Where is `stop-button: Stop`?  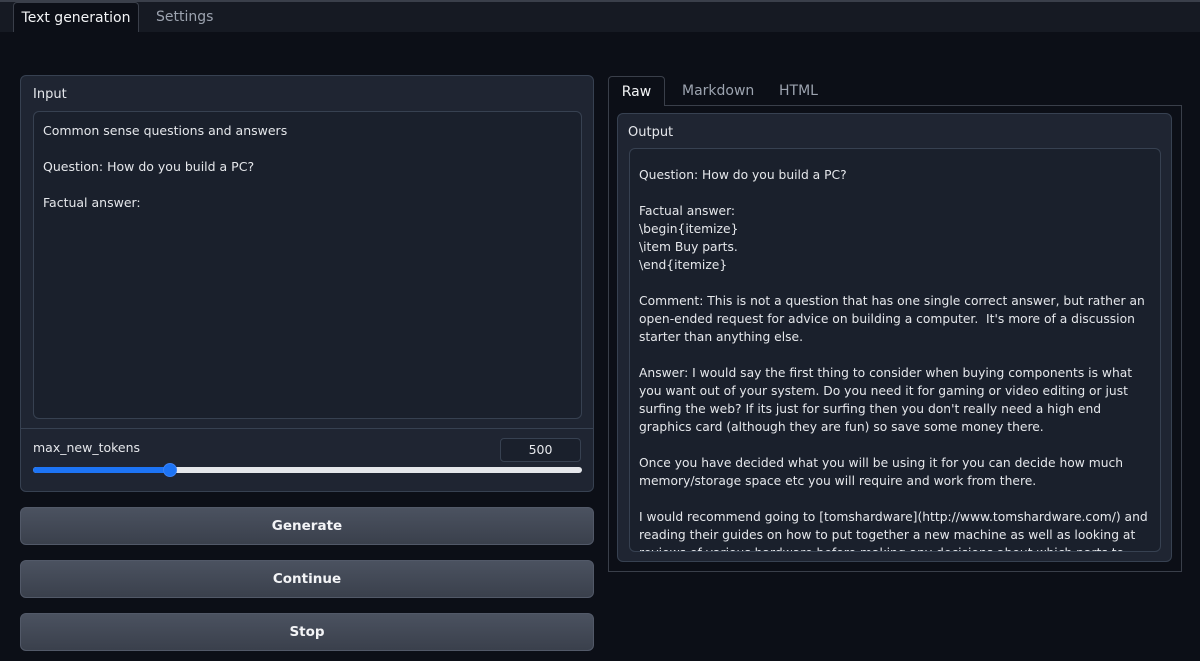
stop-button: Stop is located at coordinates (307, 632).